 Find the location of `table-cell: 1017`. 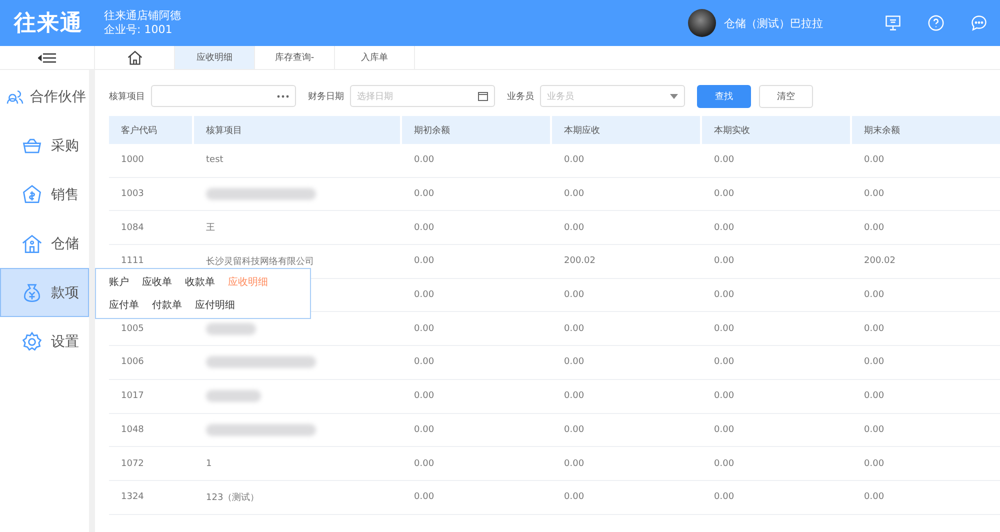

table-cell: 1017 is located at coordinates (132, 396).